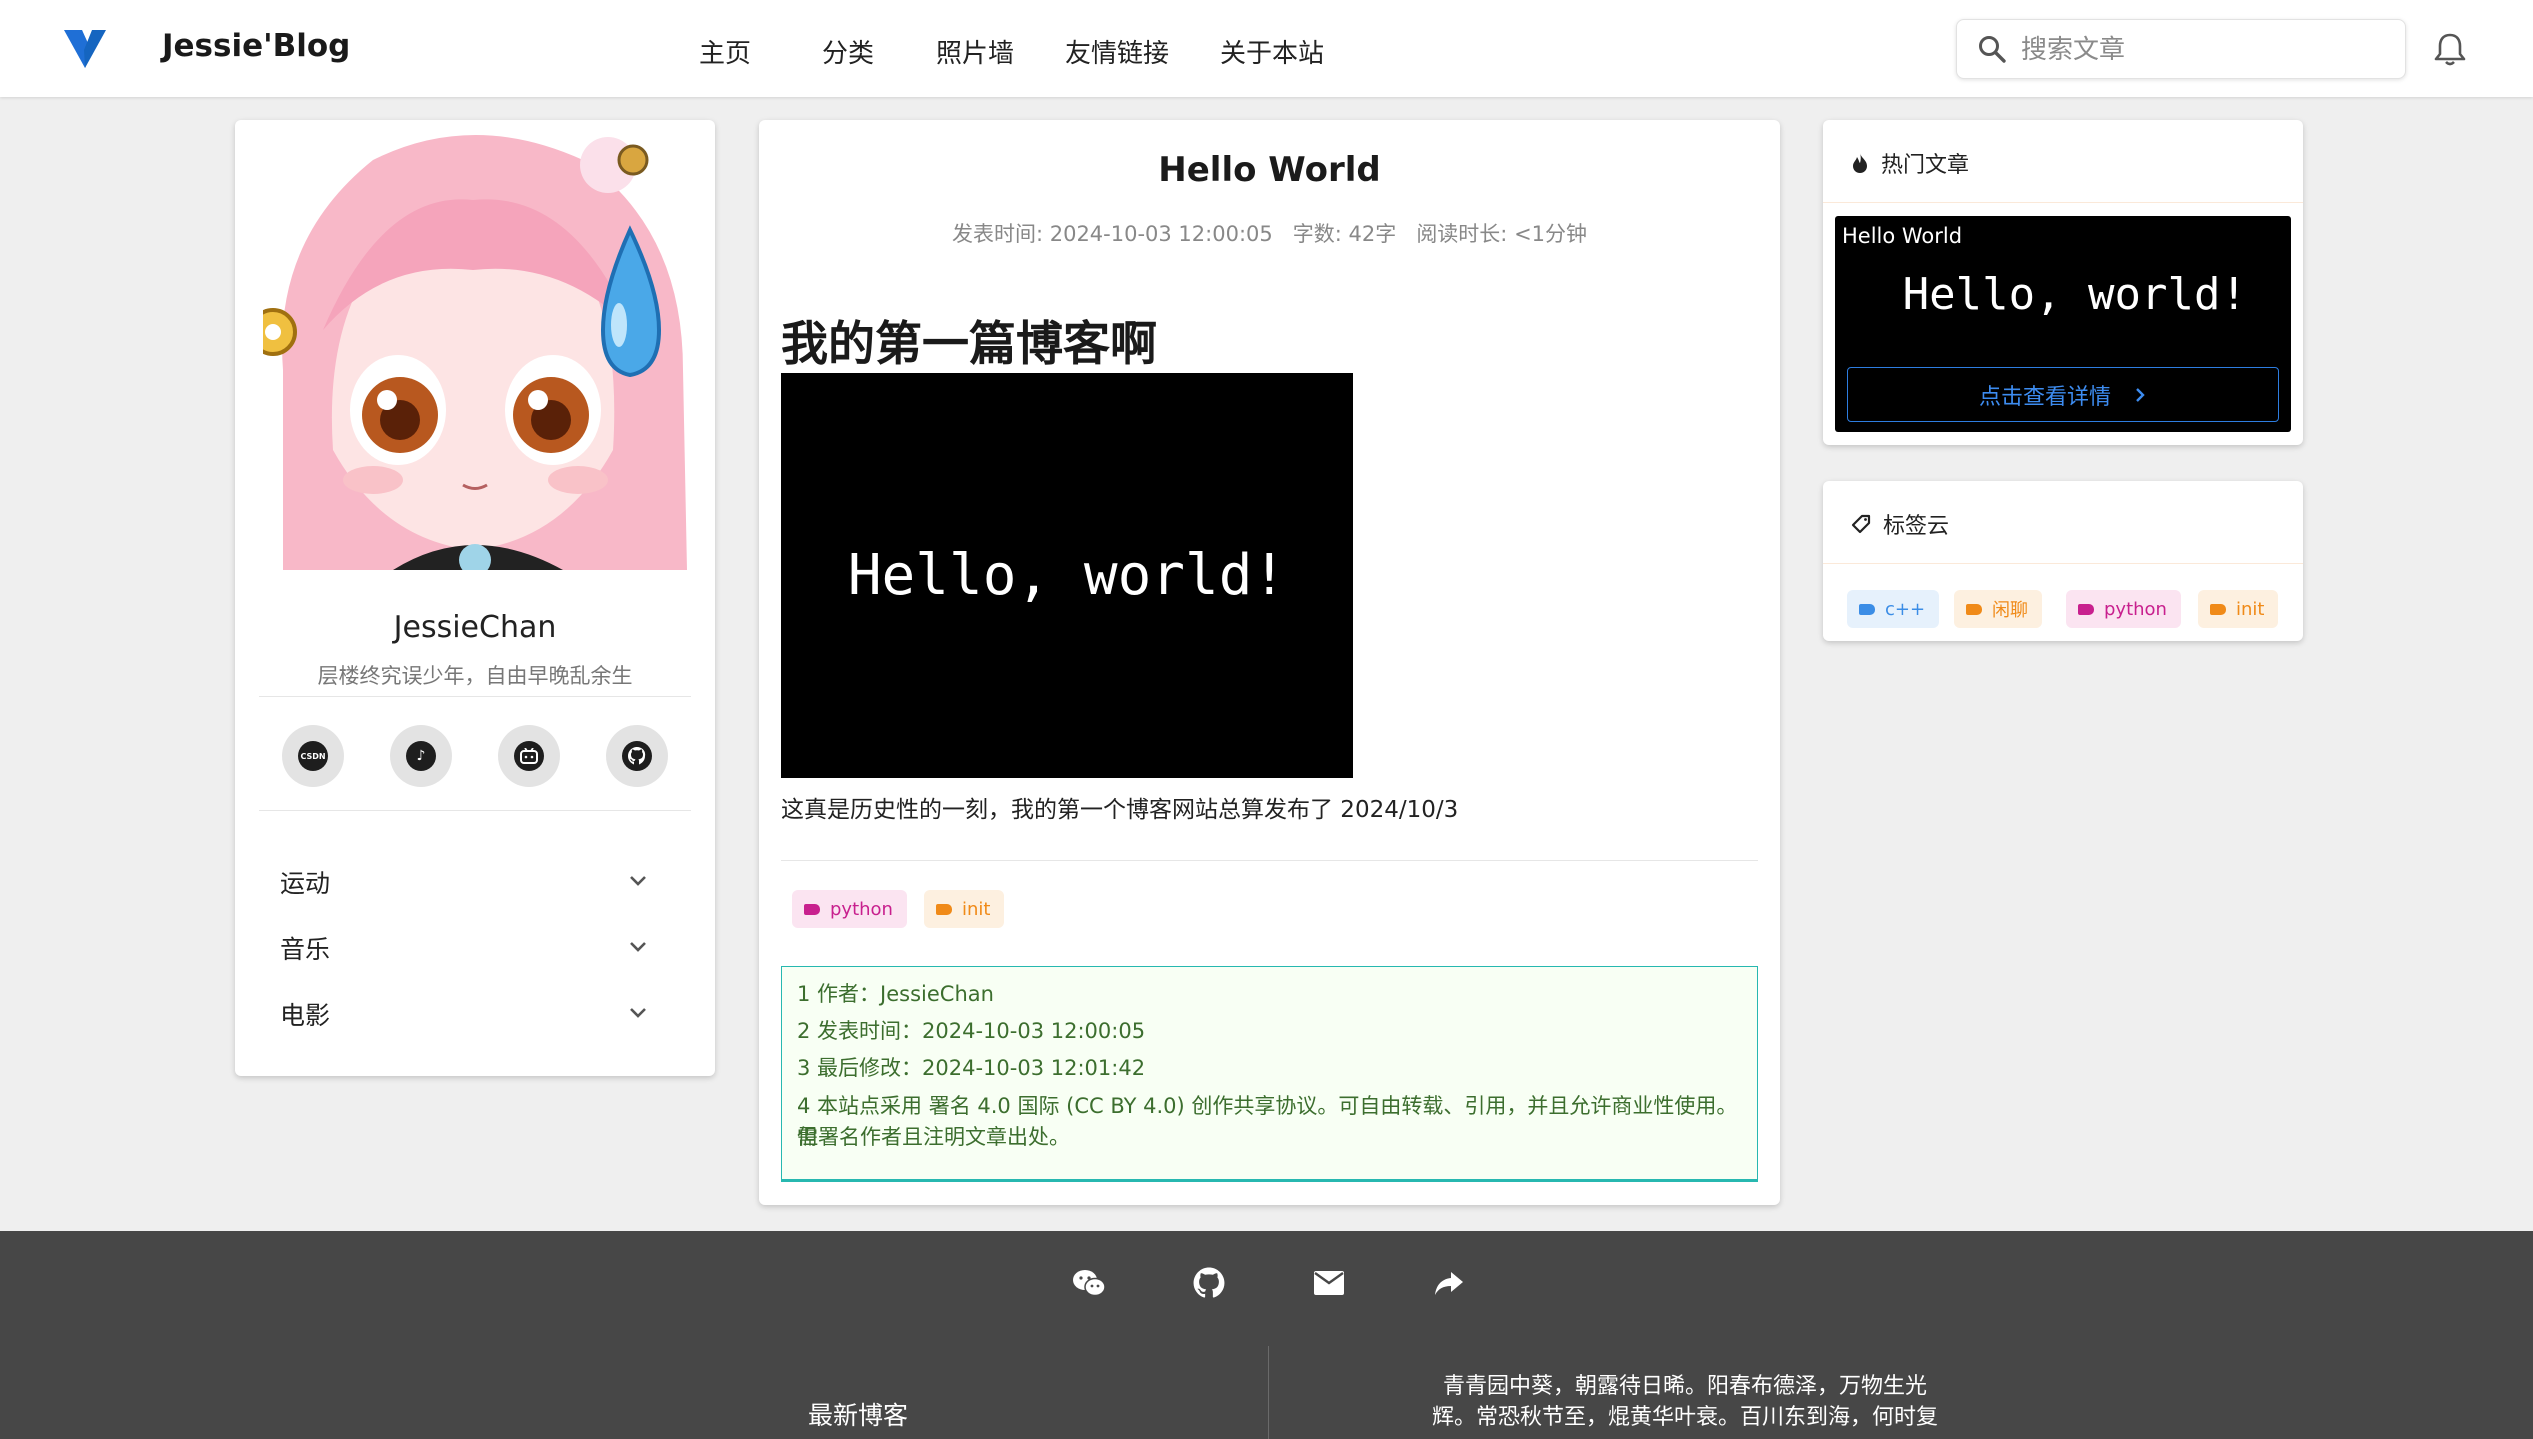 Image resolution: width=2533 pixels, height=1439 pixels. What do you see at coordinates (2063, 563) in the screenshot?
I see `tag-cloud-divider` at bounding box center [2063, 563].